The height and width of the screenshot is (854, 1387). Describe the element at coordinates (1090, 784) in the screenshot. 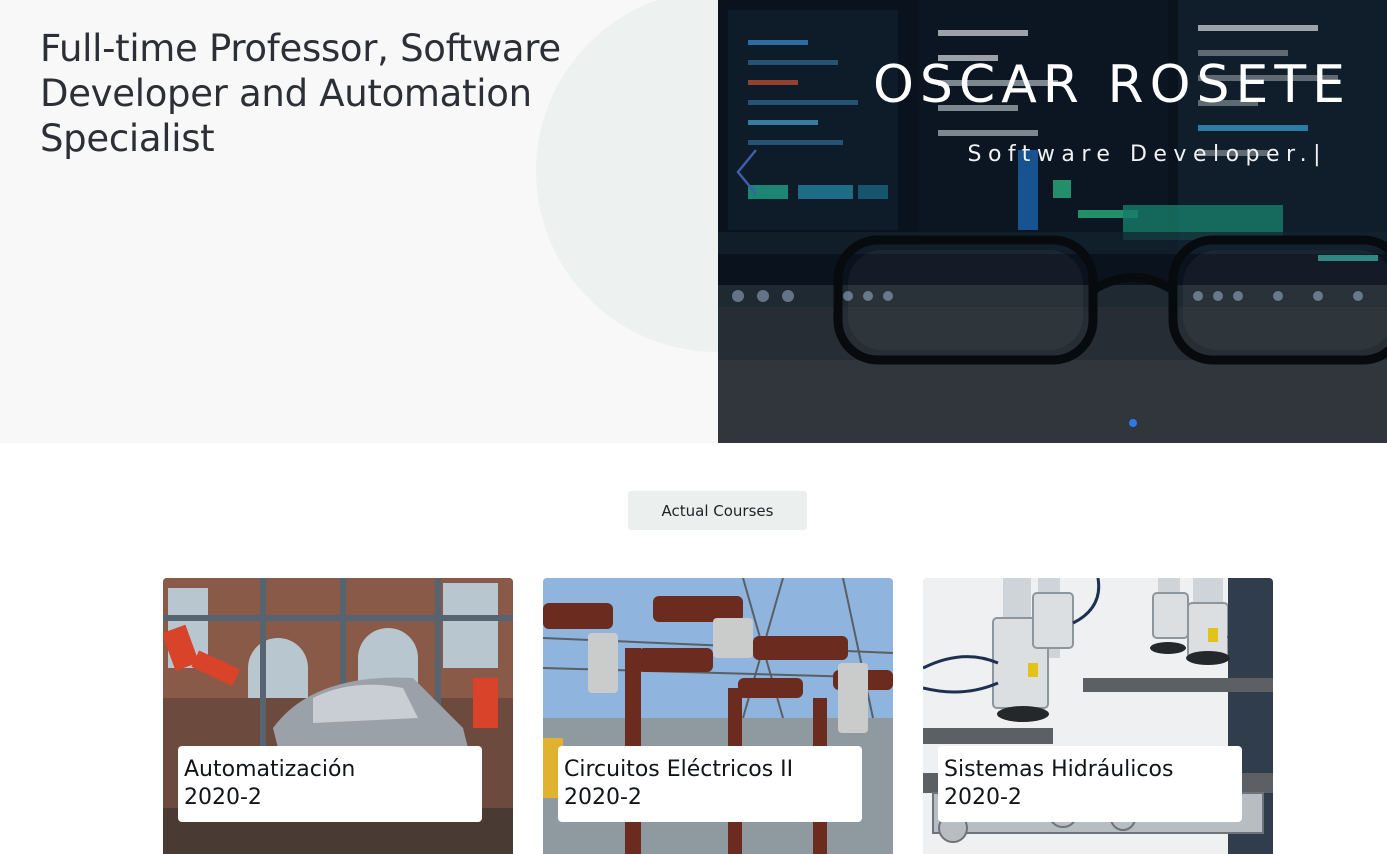

I see `course-label: Sistemas Hidráulicos 2020-2` at that location.